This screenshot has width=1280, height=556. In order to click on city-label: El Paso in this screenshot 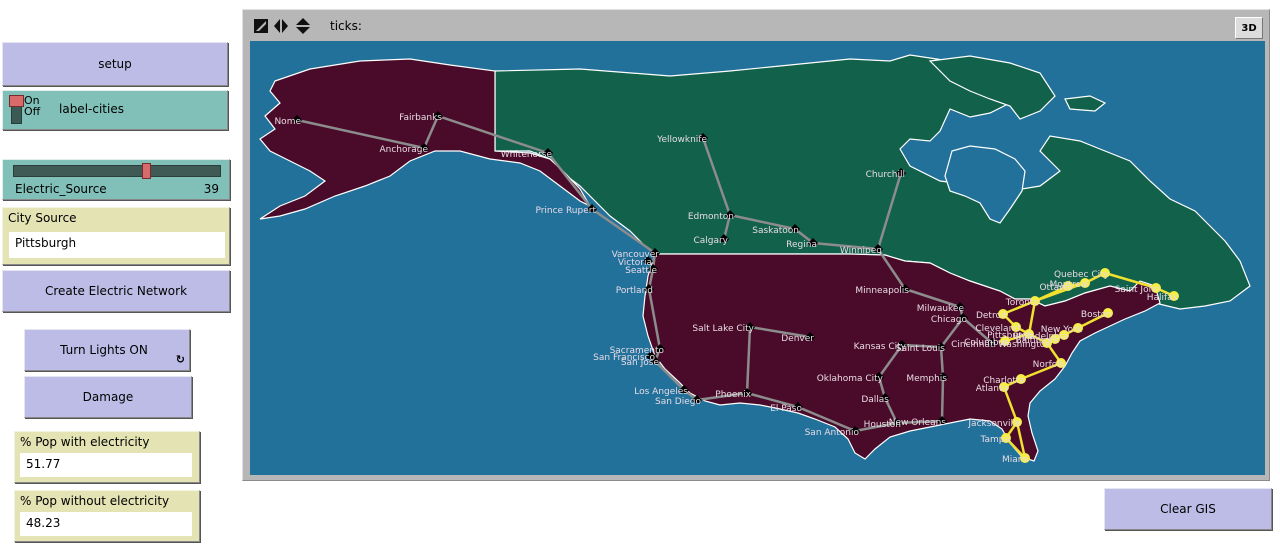, I will do `click(786, 409)`.